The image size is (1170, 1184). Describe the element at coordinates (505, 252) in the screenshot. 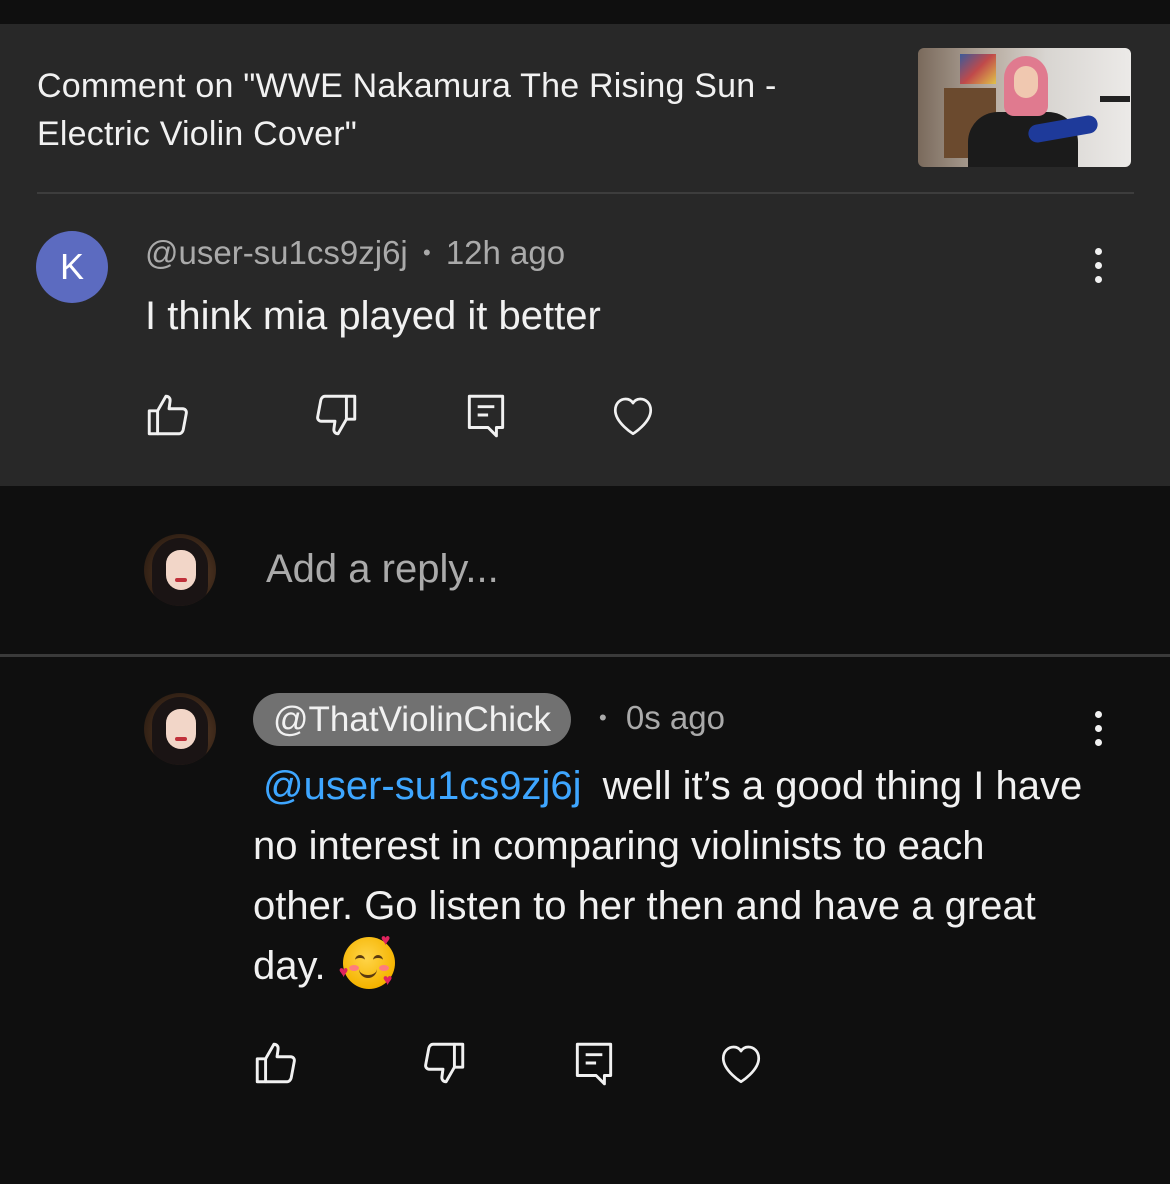

I see `comment-time: 12h ago` at that location.